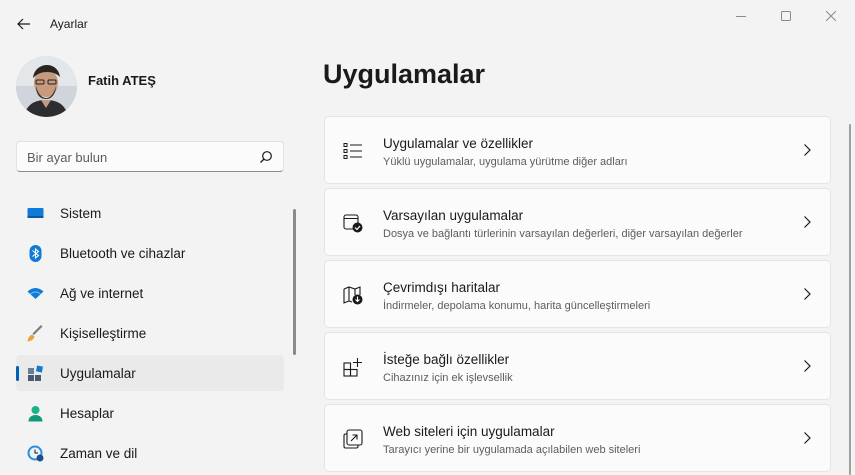 The width and height of the screenshot is (855, 475). I want to click on monitor-icon, so click(35, 213).